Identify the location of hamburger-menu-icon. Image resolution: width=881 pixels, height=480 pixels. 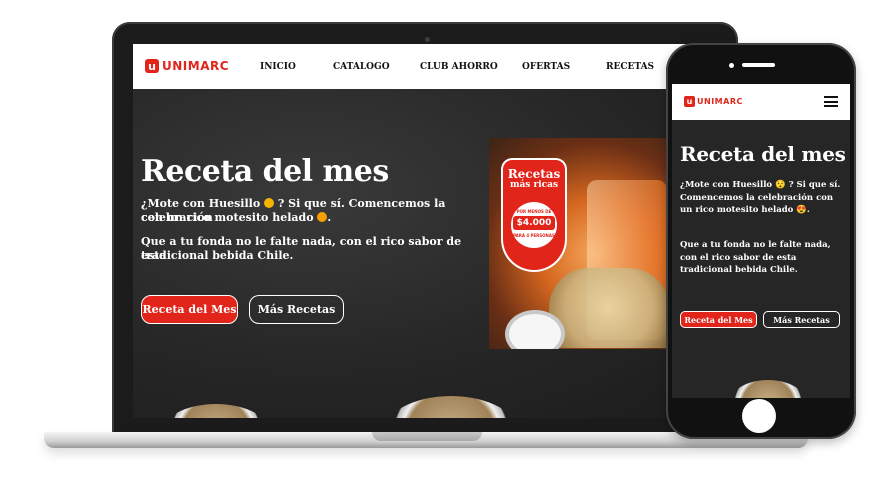
(831, 101).